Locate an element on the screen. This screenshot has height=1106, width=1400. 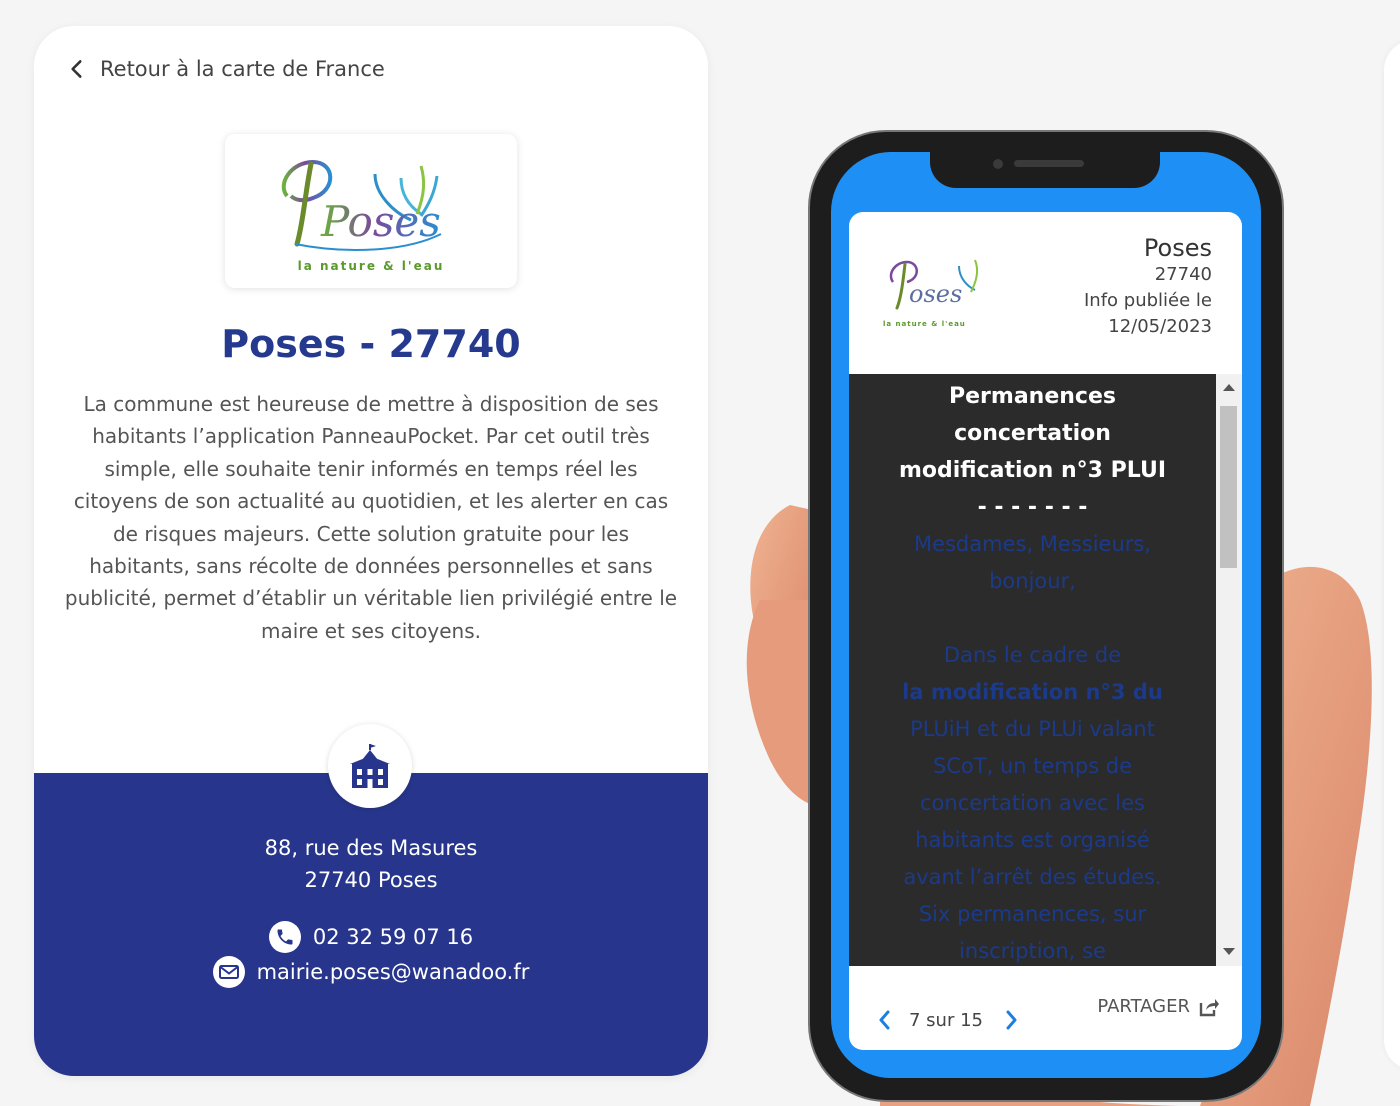
message-title-line: concertation is located at coordinates (1032, 433).